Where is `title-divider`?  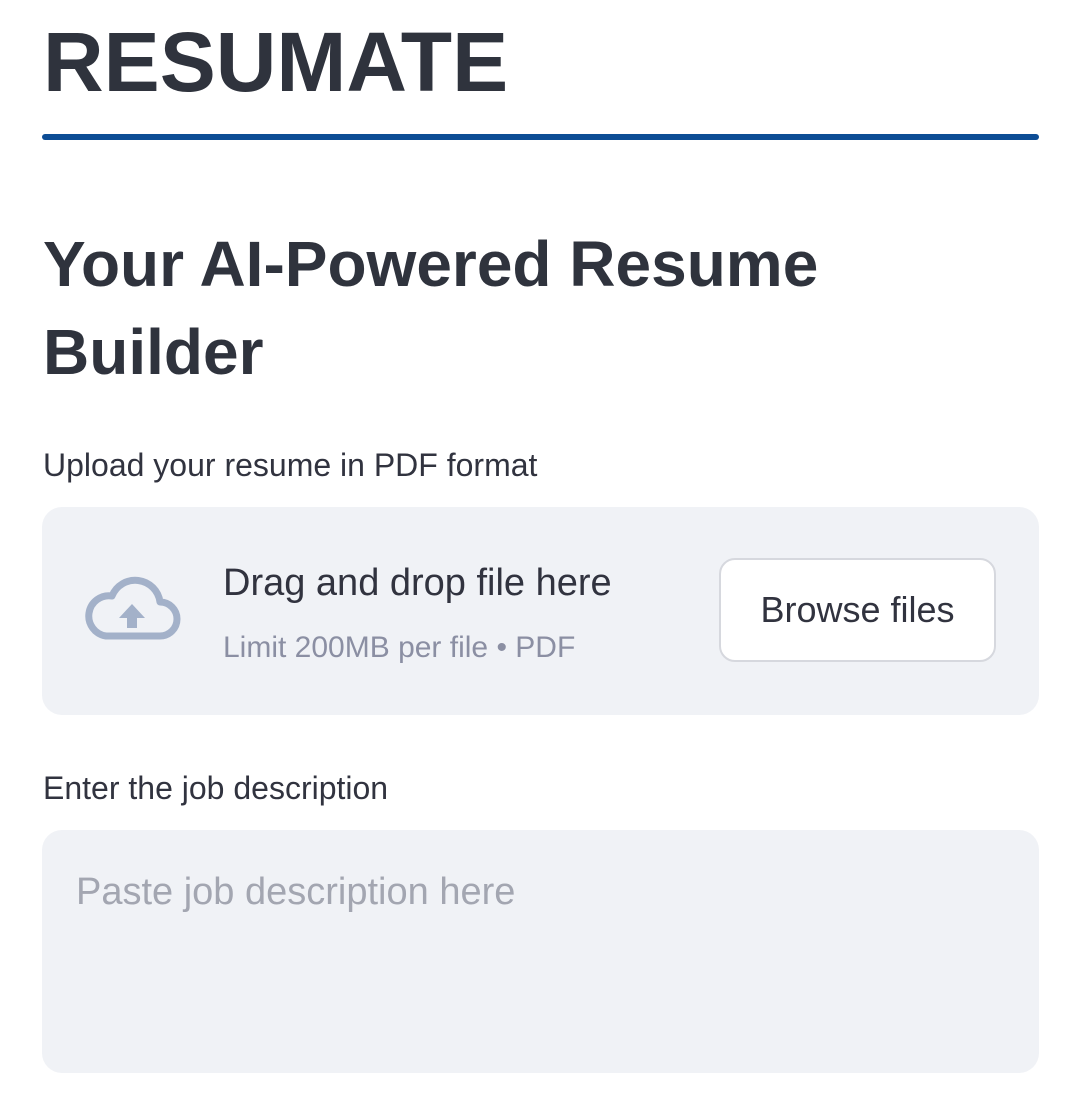 title-divider is located at coordinates (540, 137).